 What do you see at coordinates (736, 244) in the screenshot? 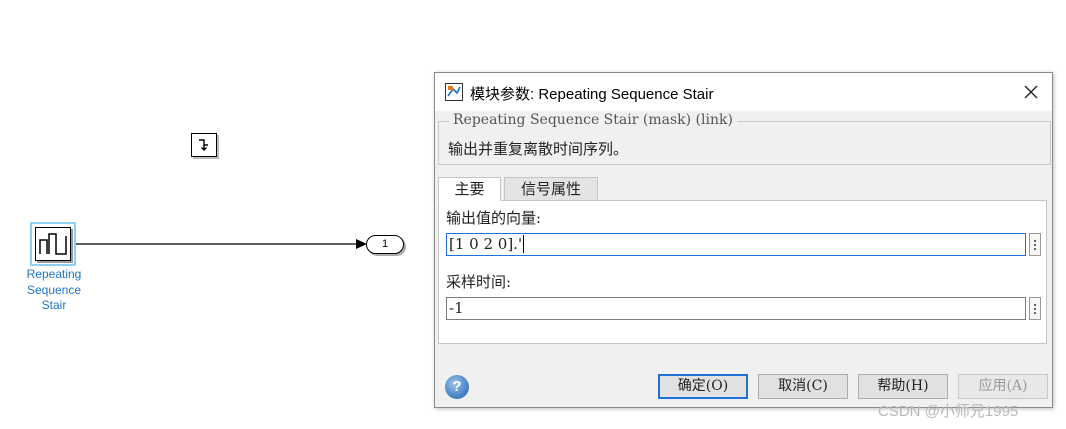
I see `vector-values-input: [1 0 2 0].'` at bounding box center [736, 244].